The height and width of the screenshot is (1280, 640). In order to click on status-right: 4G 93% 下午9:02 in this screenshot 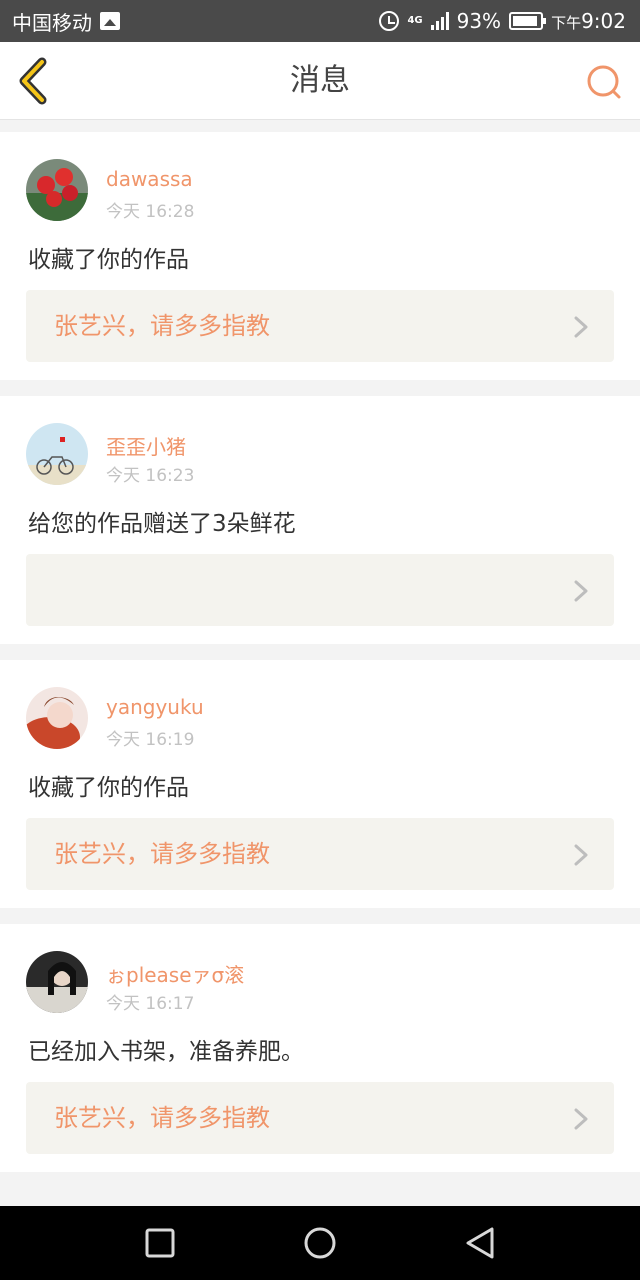, I will do `click(502, 21)`.